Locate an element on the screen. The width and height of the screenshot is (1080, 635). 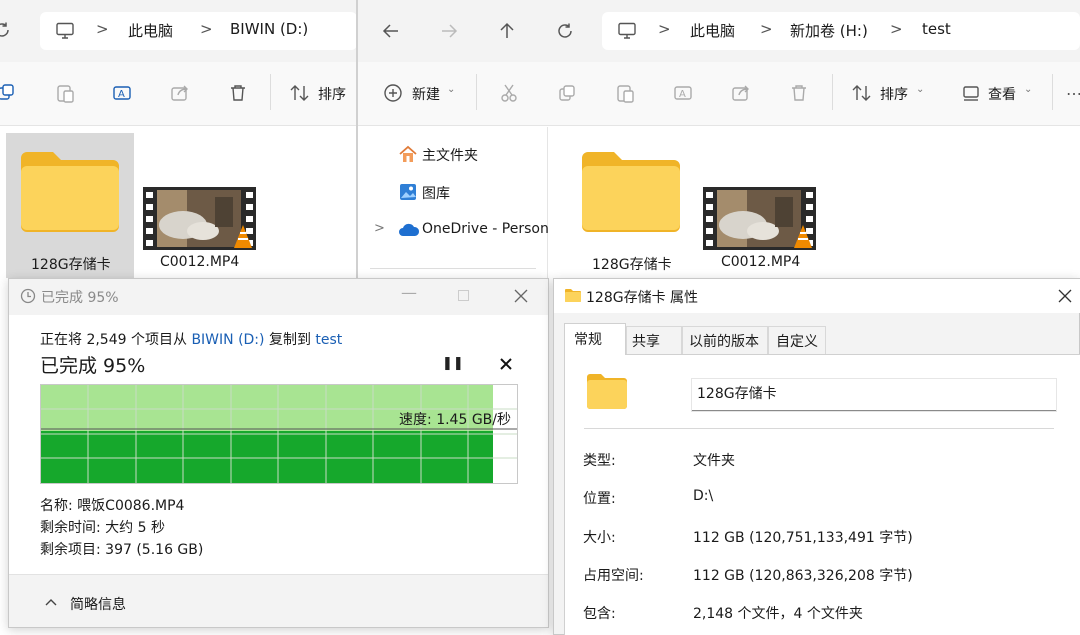
source-link: BIWIN (D:) is located at coordinates (227, 340).